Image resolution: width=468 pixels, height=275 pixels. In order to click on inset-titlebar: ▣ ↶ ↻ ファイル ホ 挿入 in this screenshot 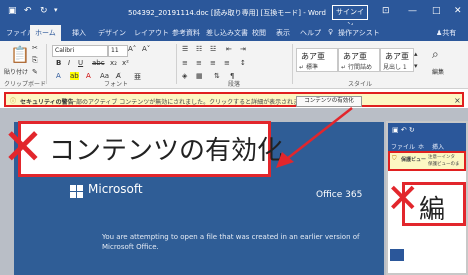, I will do `click(427, 137)`.